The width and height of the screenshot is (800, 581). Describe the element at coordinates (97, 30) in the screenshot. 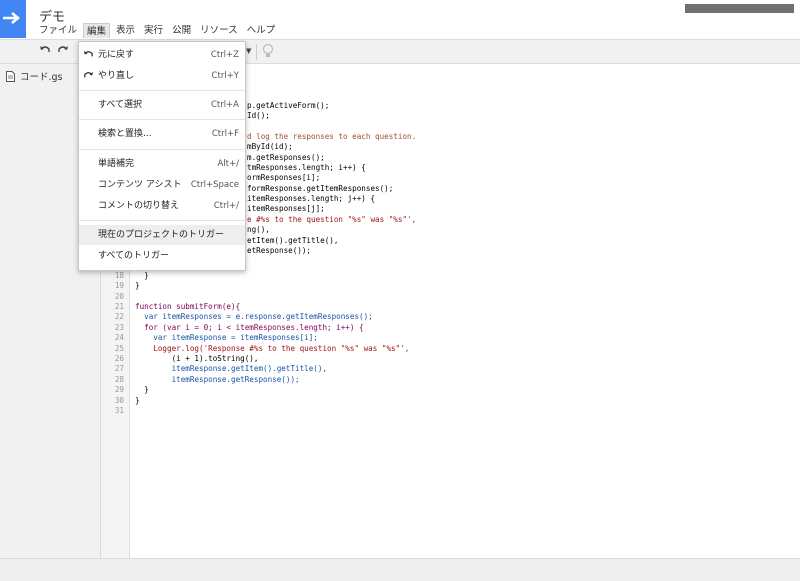

I see `menu-edit: 編集` at that location.